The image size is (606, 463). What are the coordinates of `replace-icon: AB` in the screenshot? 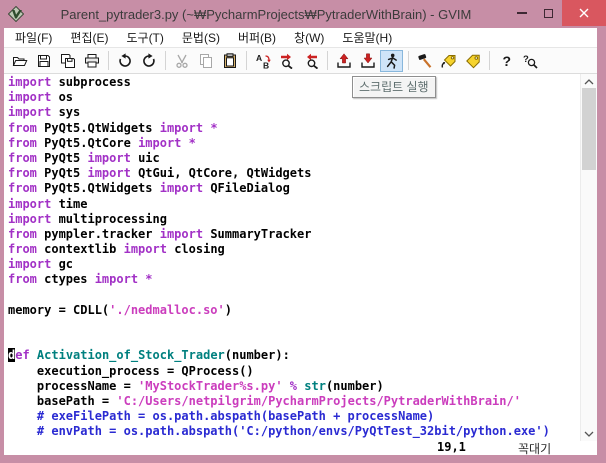 It's located at (263, 61).